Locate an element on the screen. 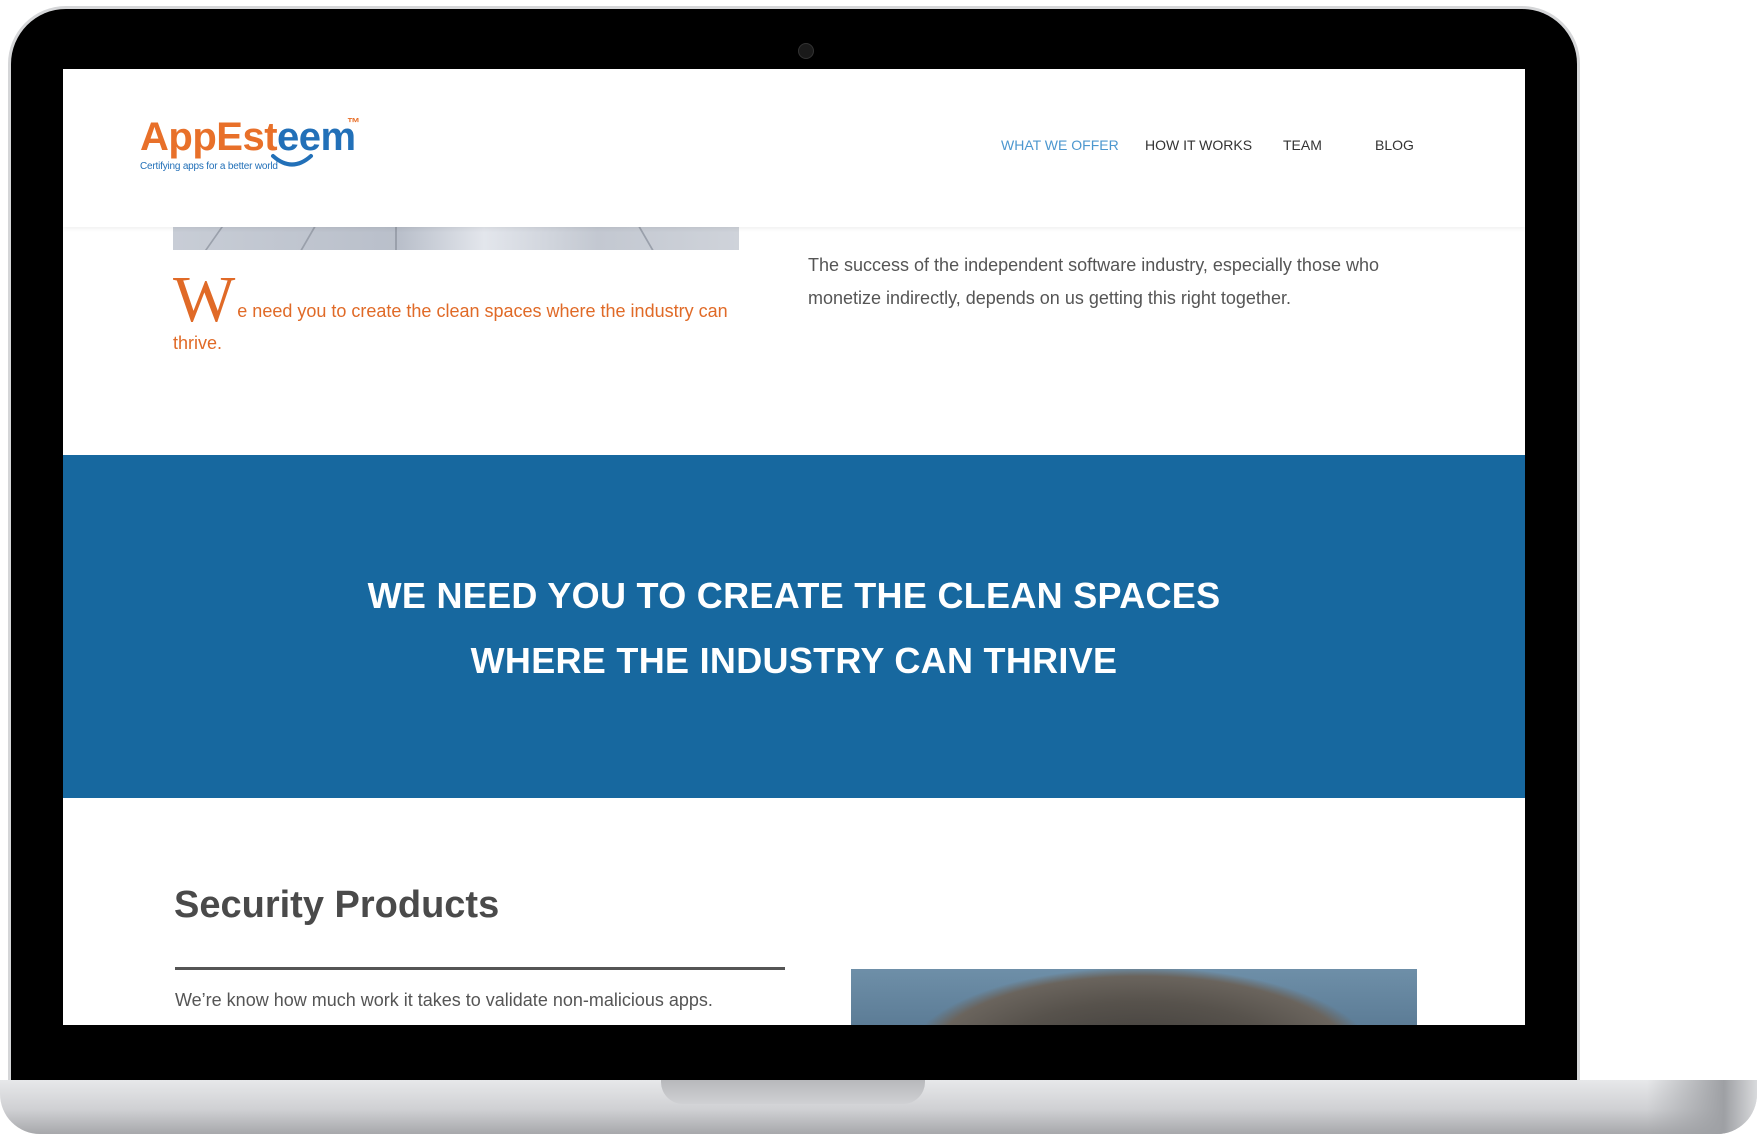 The height and width of the screenshot is (1134, 1757). logo-tagline: Certifying apps for a better world is located at coordinates (209, 166).